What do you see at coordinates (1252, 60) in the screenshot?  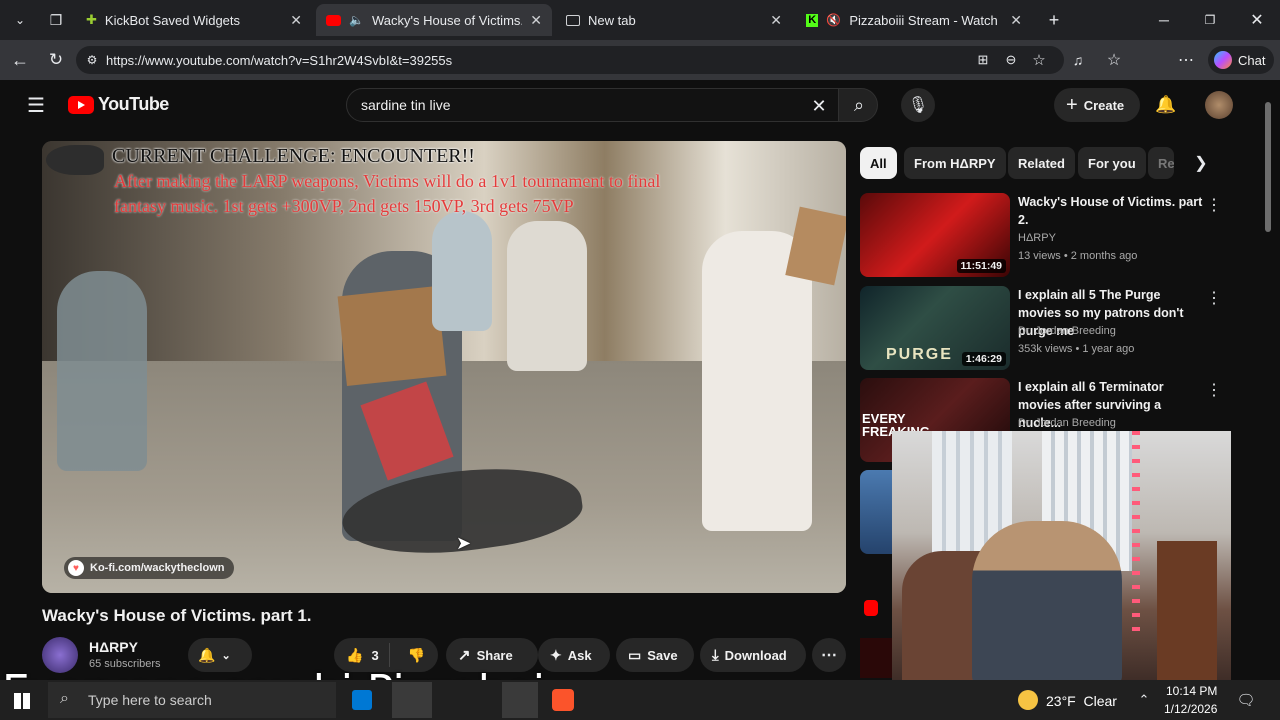 I see `chat-label: Chat` at bounding box center [1252, 60].